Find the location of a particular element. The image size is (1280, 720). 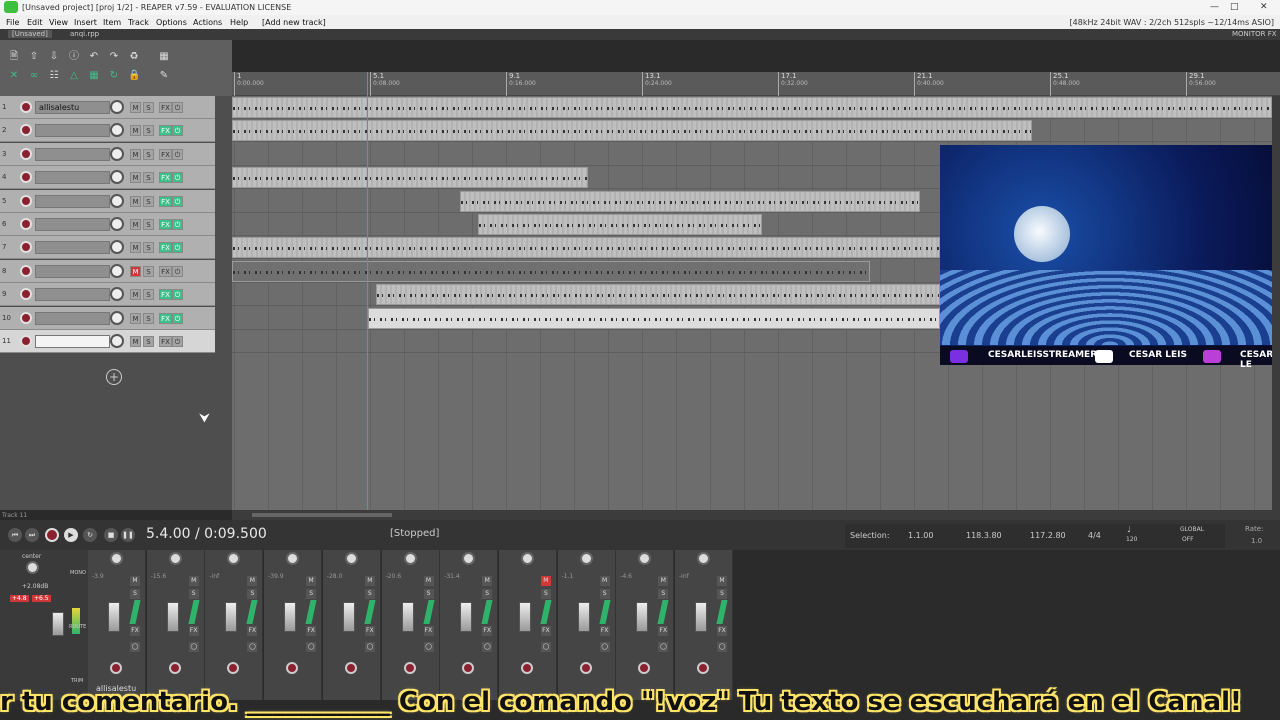

horizontal-scrollbar is located at coordinates (756, 515).